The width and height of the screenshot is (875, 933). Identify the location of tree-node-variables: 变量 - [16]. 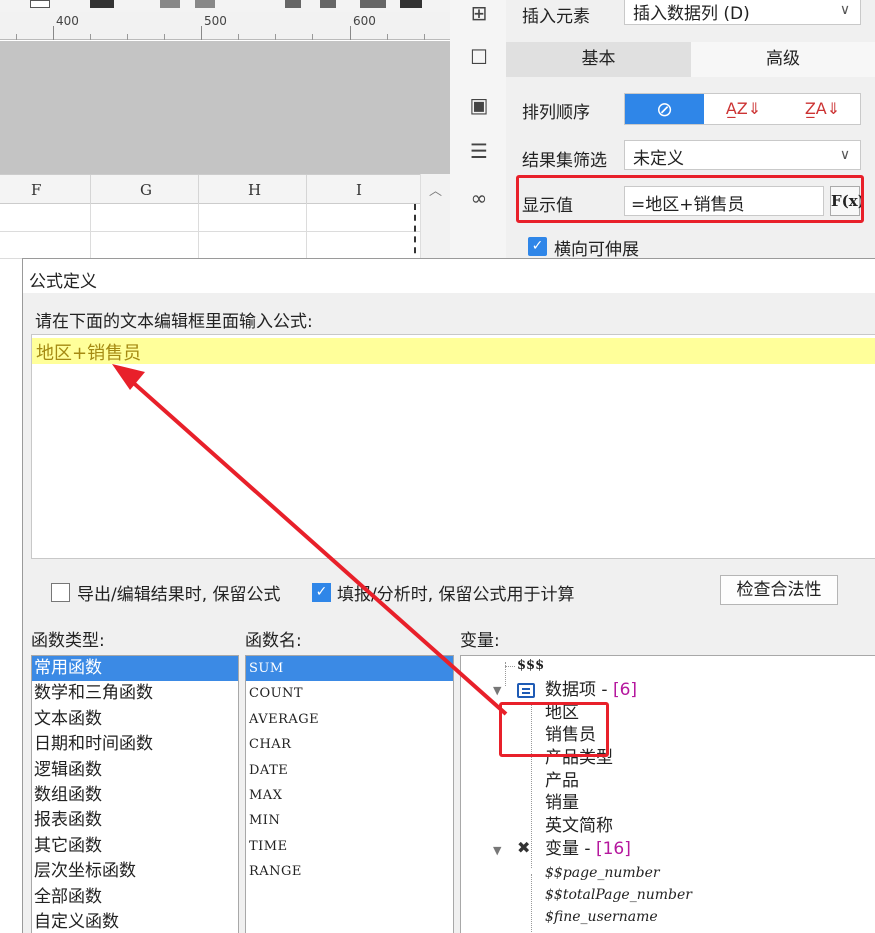
(588, 849).